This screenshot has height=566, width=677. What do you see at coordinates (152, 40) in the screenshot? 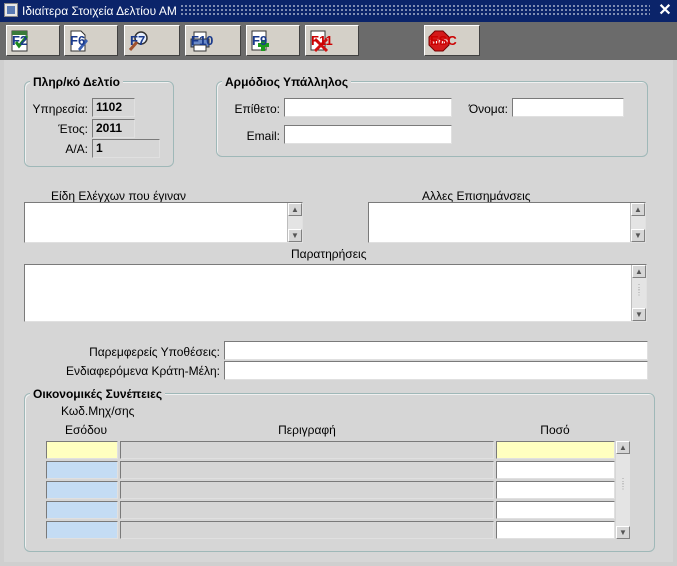
I see `f7-button: F7` at bounding box center [152, 40].